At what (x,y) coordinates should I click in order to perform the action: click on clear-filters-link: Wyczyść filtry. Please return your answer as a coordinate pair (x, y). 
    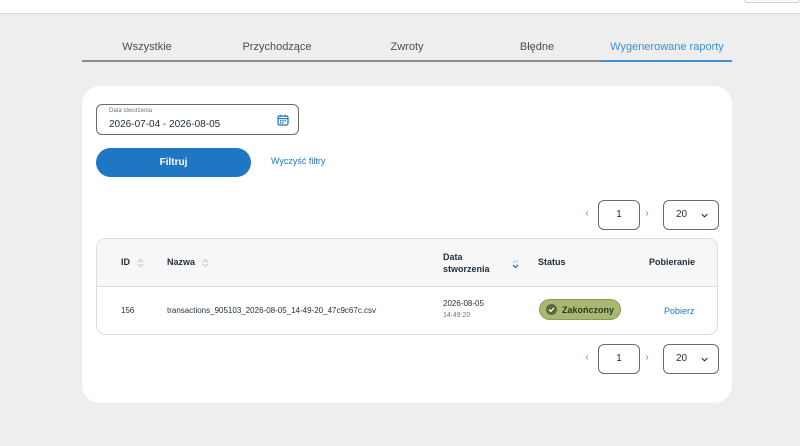
    Looking at the image, I should click on (298, 161).